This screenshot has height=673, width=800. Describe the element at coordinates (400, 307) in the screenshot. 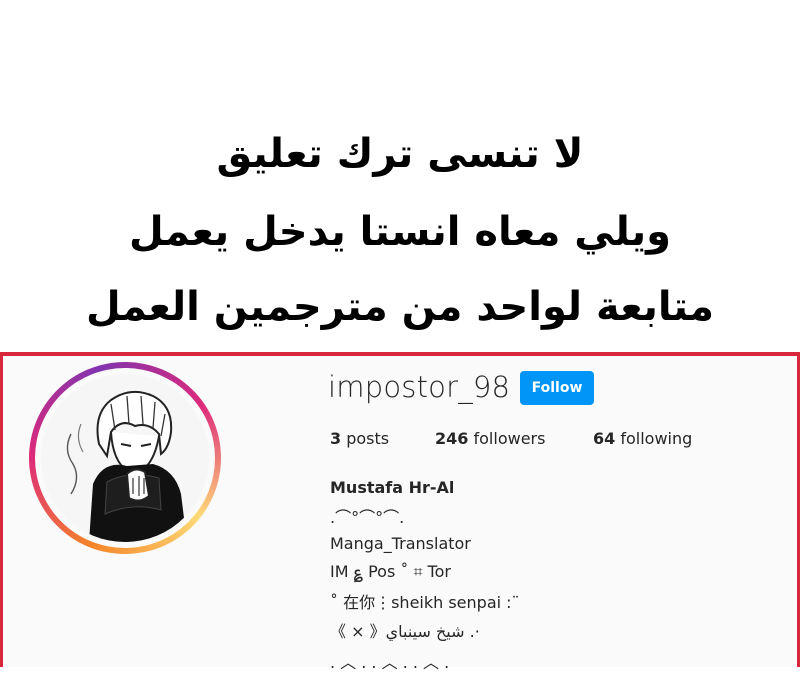

I see `notice-line-3: متابعة لواحد من مترجمين العمل` at that location.